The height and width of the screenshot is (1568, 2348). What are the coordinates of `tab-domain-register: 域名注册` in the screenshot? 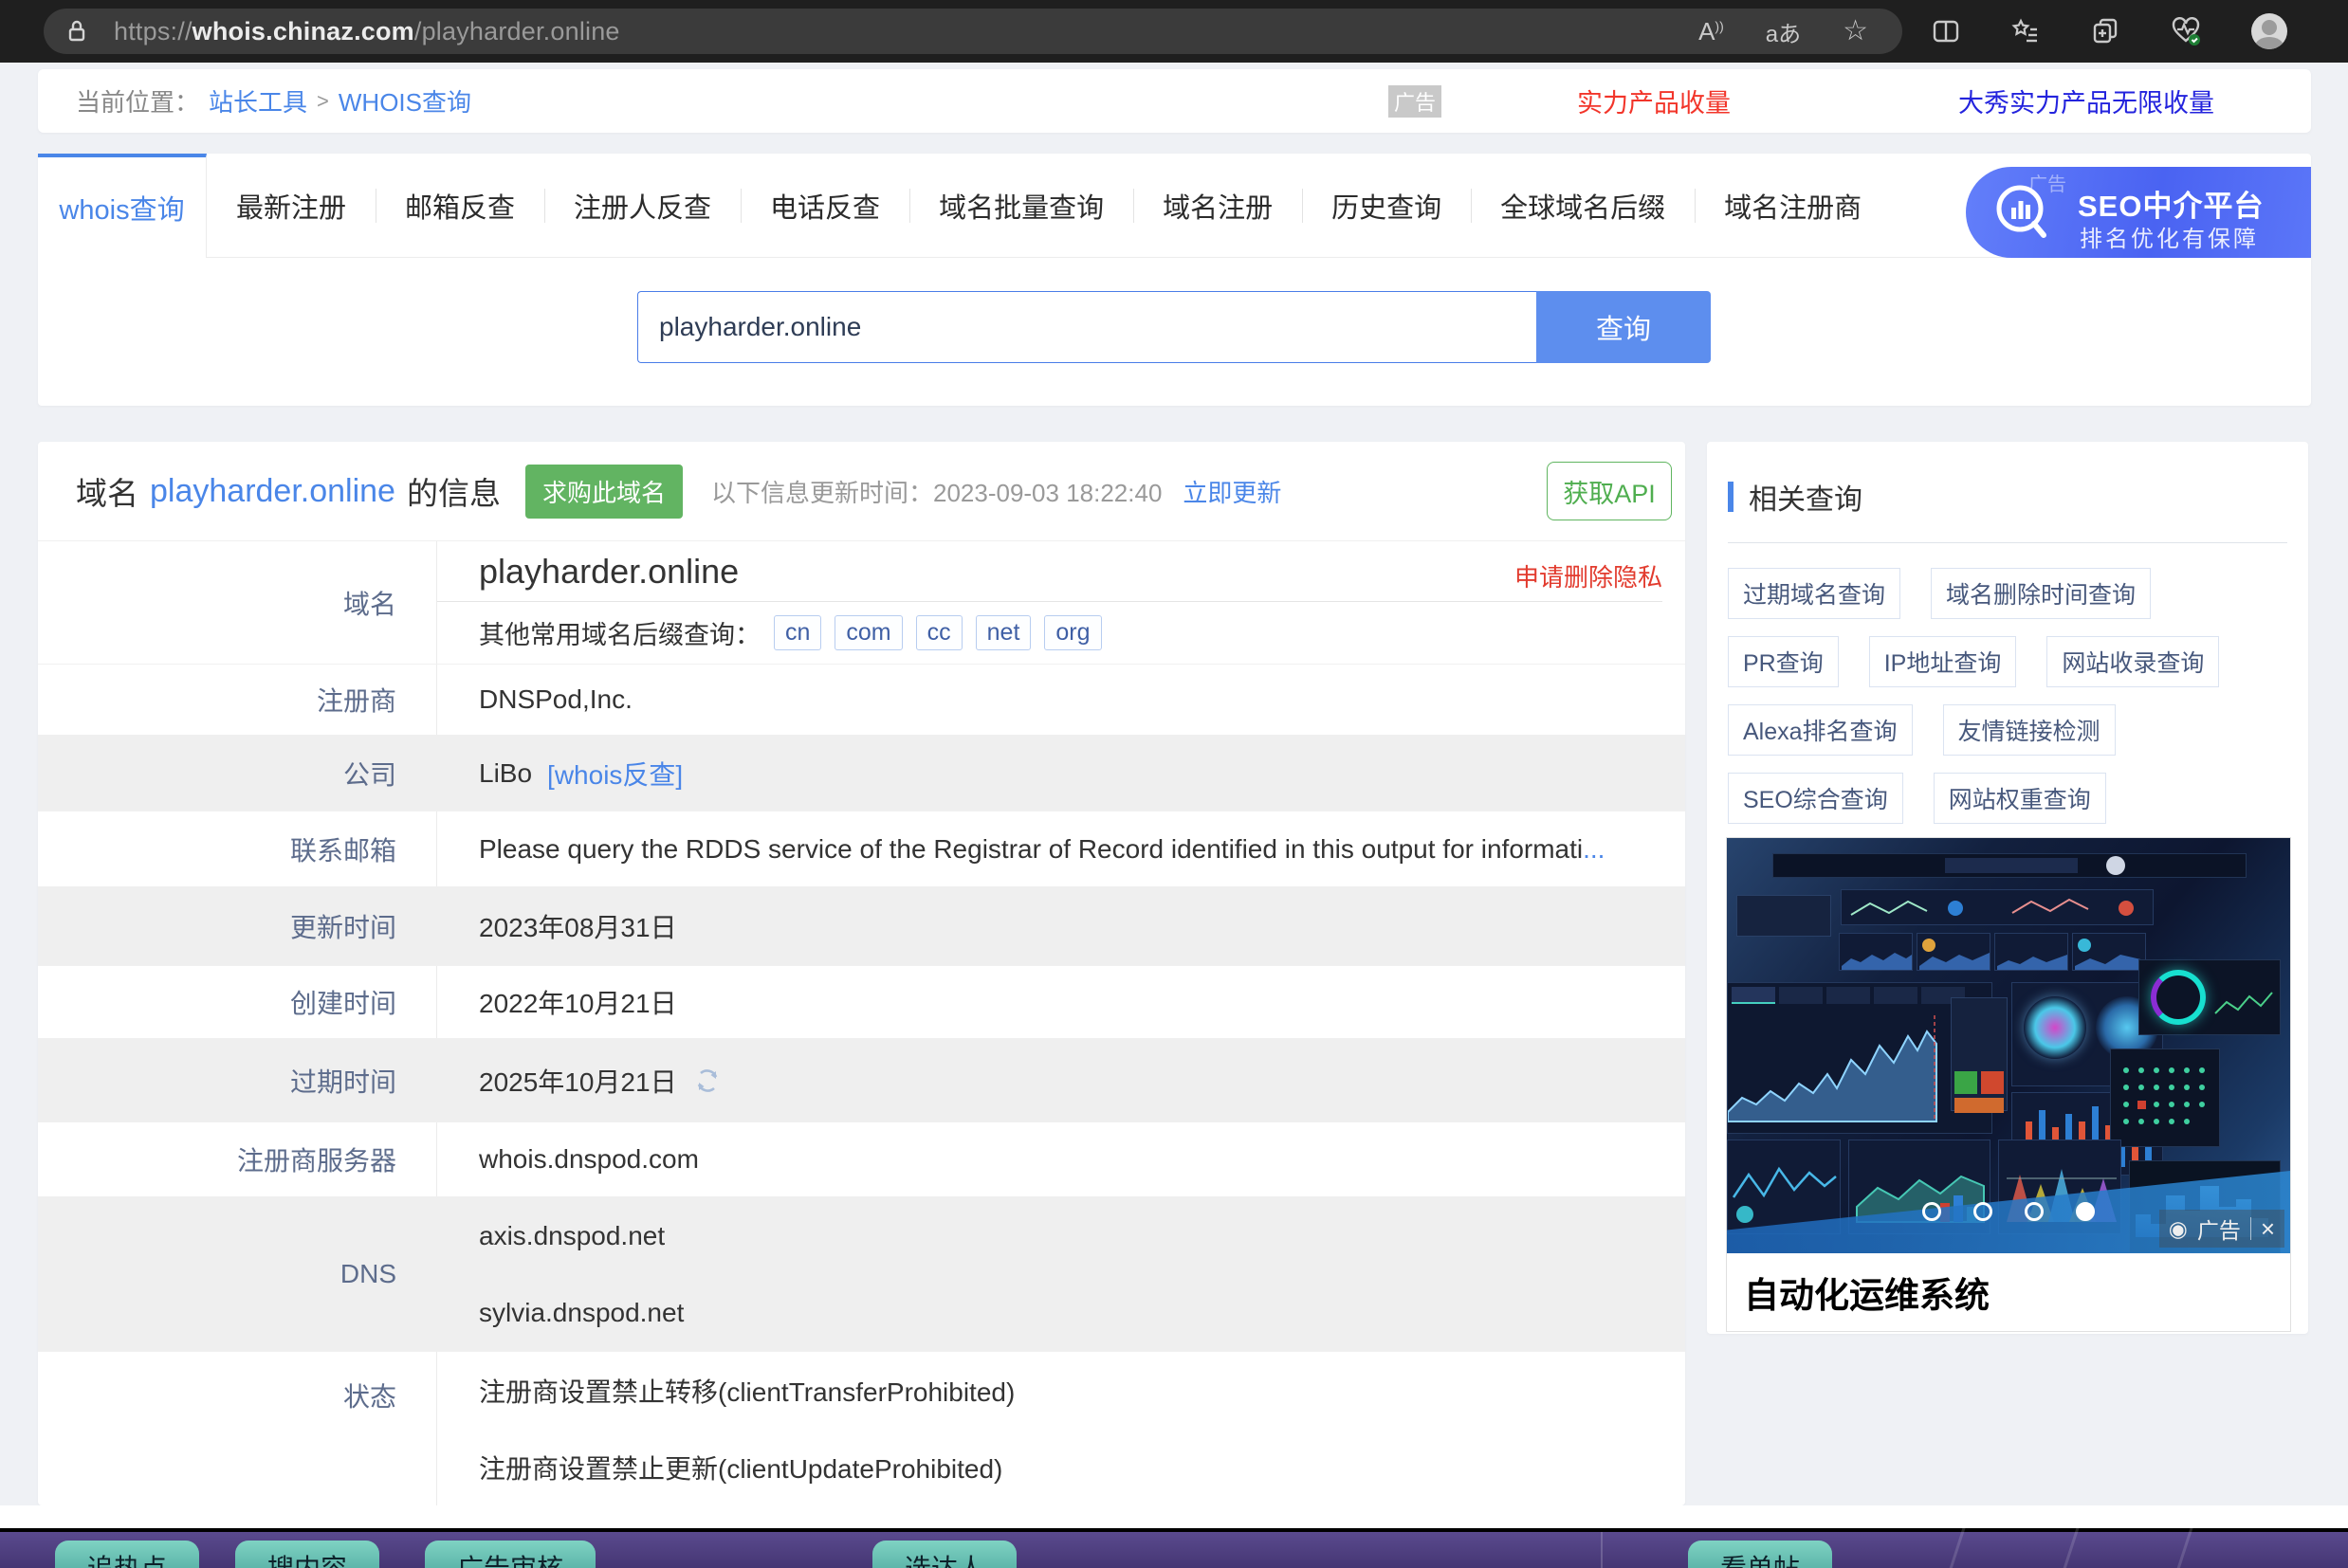 It's located at (1217, 205).